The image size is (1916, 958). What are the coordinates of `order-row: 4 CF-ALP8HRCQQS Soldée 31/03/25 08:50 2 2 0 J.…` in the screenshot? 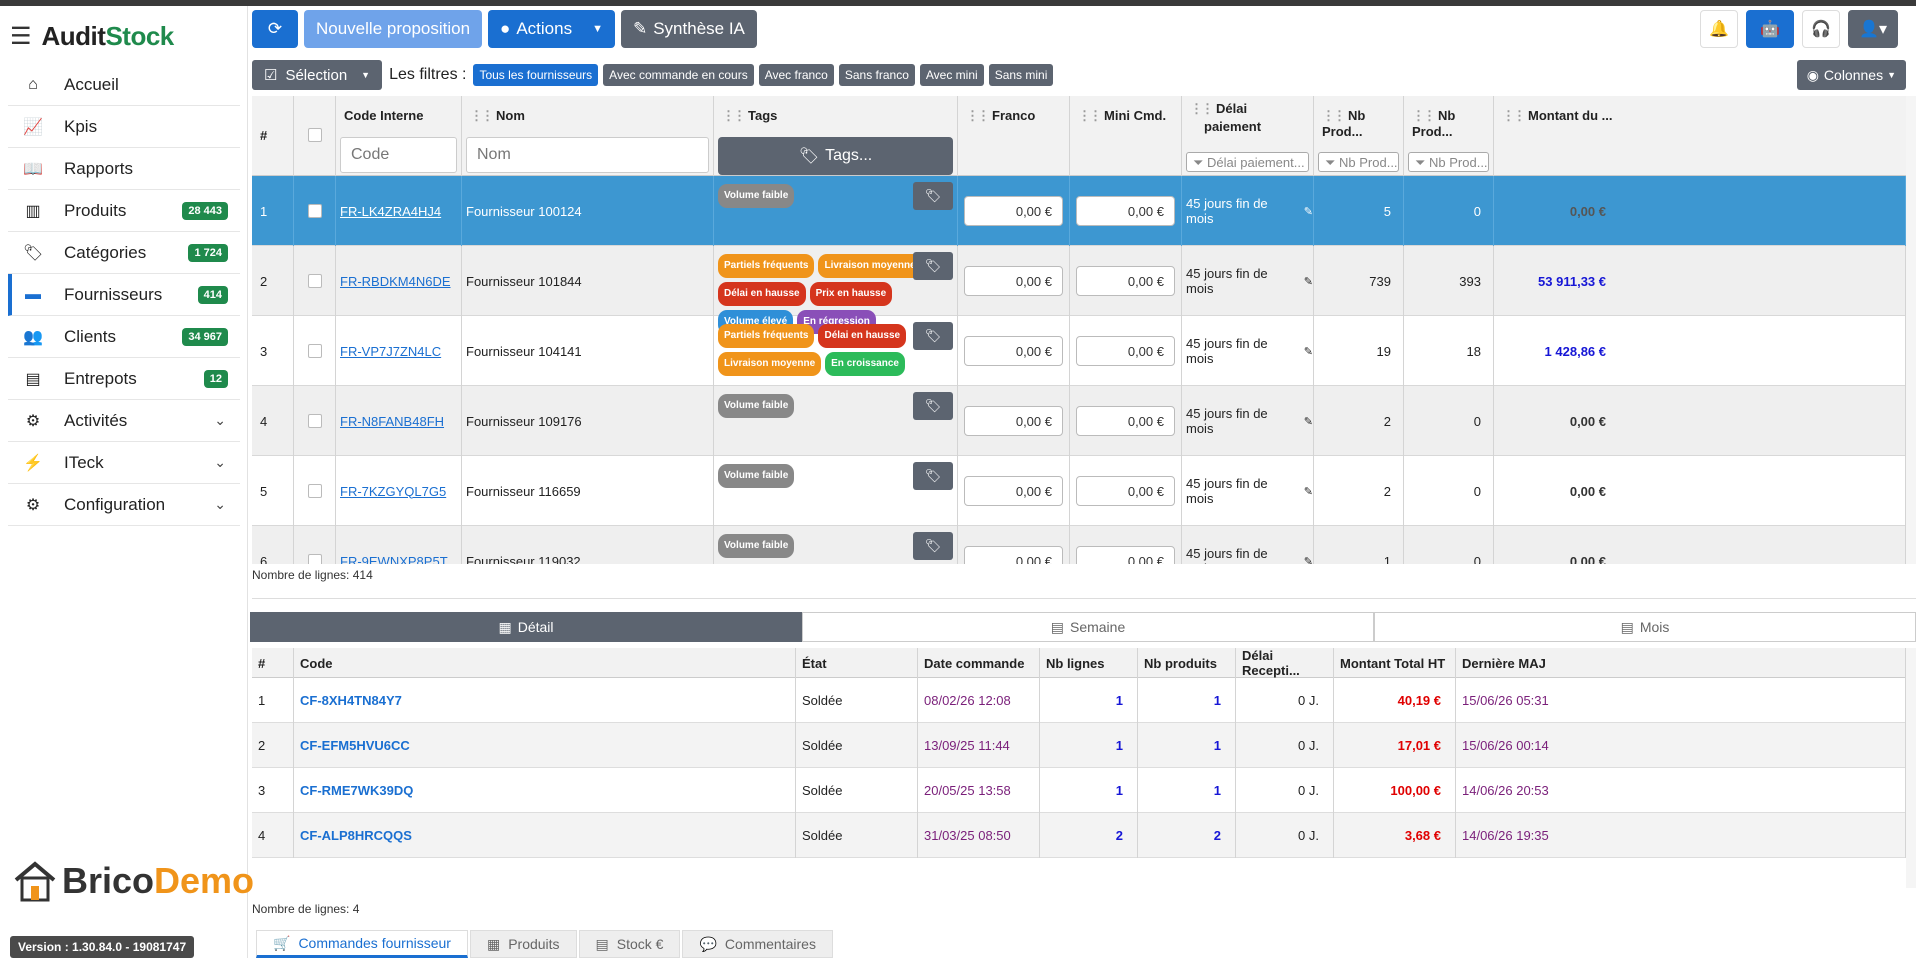 It's located at (1079, 835).